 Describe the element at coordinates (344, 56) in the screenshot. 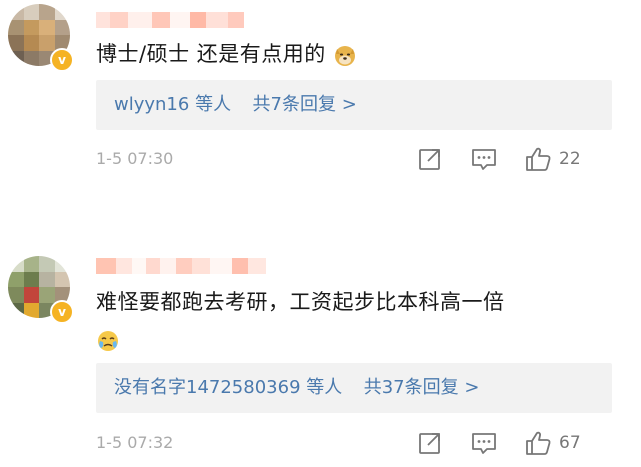

I see `doge-emoji` at that location.